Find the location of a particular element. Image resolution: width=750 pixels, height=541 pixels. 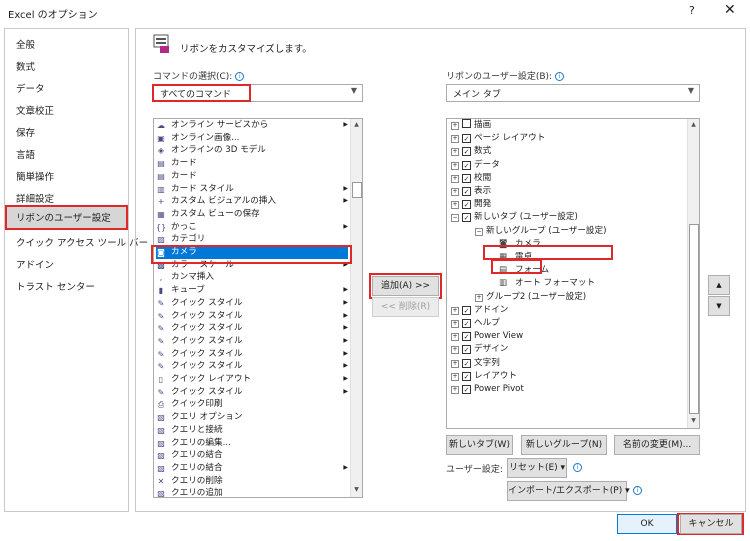

ribbon-tree-item: ▥ オート フォーマット is located at coordinates (547, 283).